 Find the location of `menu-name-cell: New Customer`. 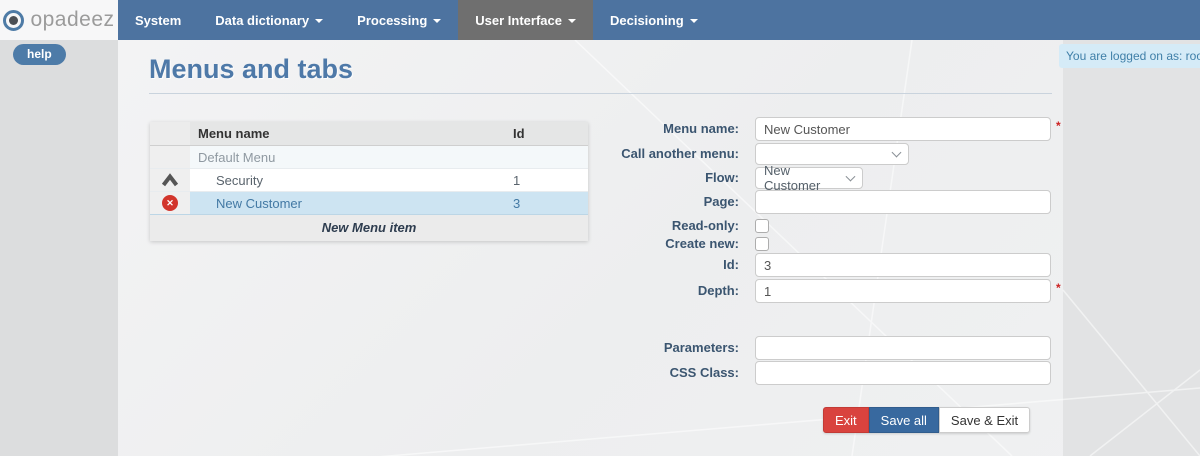

menu-name-cell: New Customer is located at coordinates (347, 203).